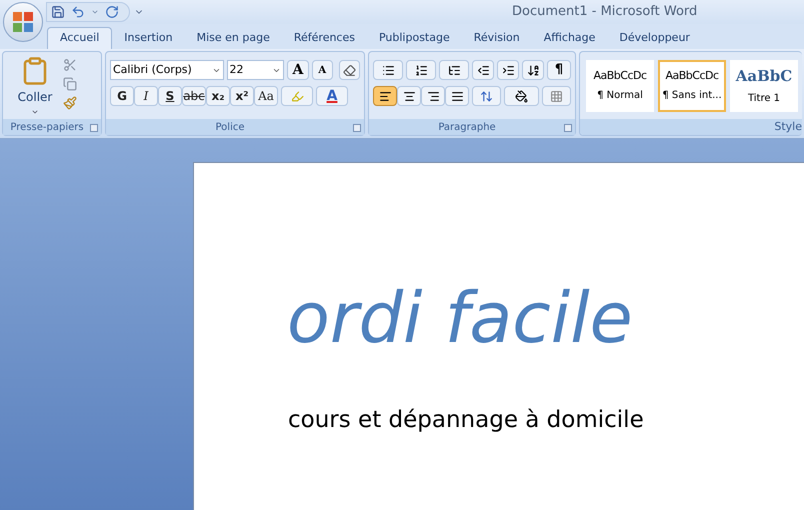 The image size is (804, 510). Describe the element at coordinates (122, 96) in the screenshot. I see `format-button: G` at that location.